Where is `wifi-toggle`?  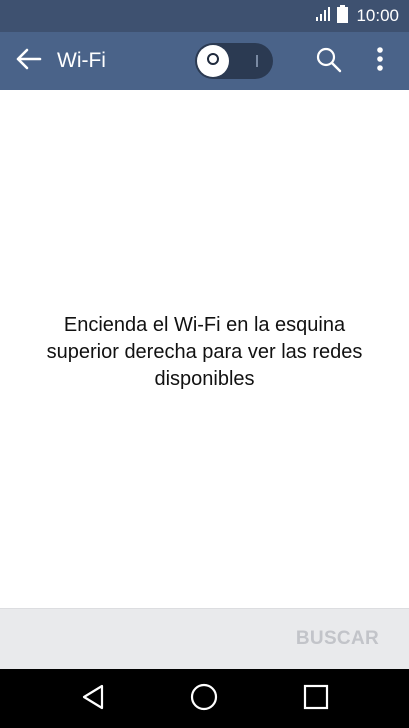 wifi-toggle is located at coordinates (234, 61).